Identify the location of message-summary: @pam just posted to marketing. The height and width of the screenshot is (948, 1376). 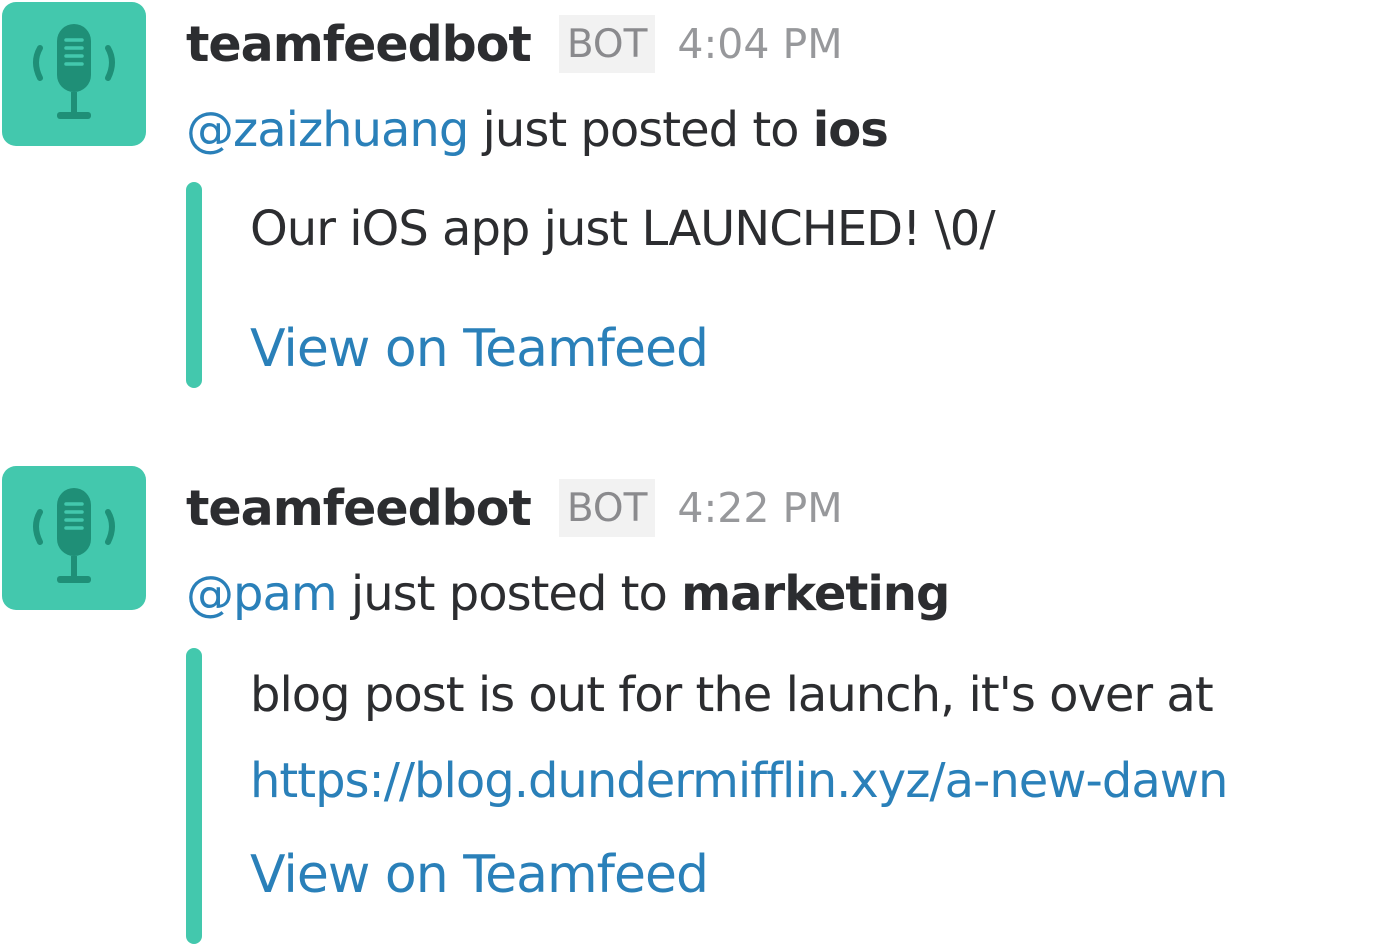
(568, 594).